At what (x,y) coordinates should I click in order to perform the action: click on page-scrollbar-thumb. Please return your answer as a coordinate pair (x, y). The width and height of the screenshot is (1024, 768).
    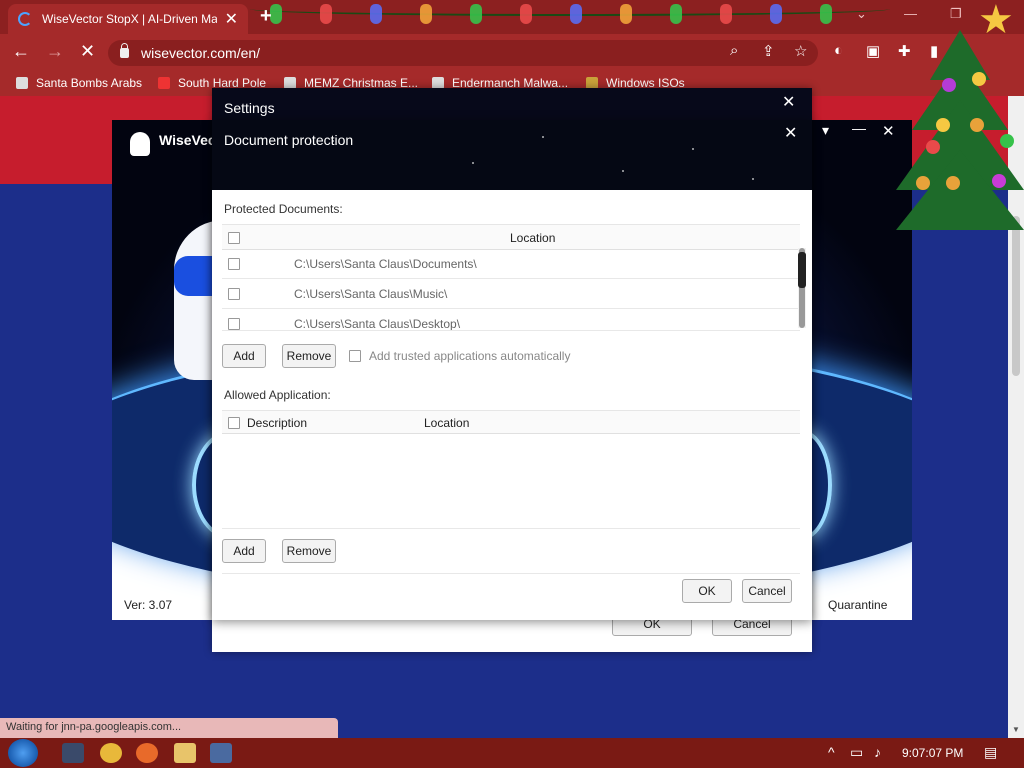
    Looking at the image, I should click on (1016, 296).